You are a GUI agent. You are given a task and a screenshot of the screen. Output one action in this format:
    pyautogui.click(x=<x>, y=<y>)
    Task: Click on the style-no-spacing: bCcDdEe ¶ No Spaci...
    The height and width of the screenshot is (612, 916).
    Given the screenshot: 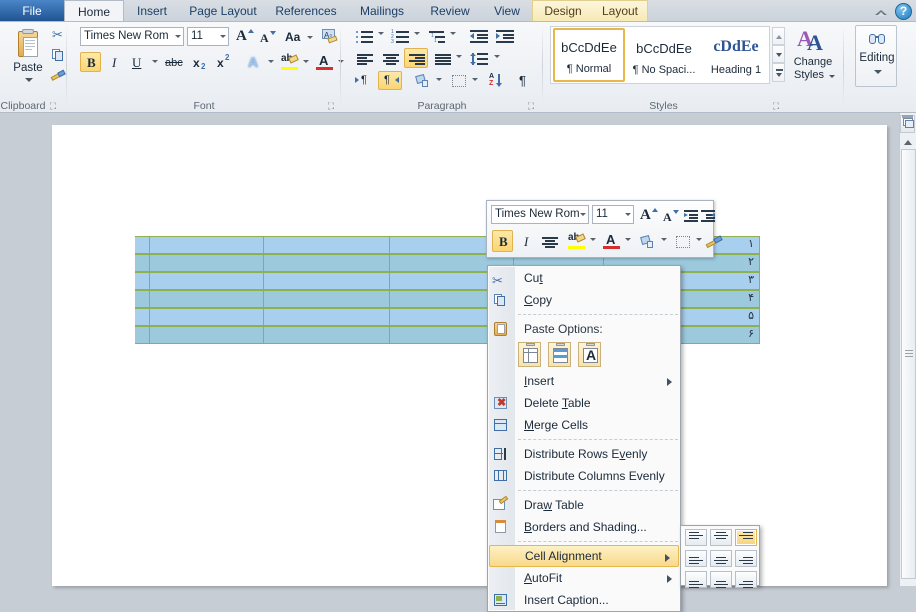 What is the action you would take?
    pyautogui.click(x=663, y=55)
    